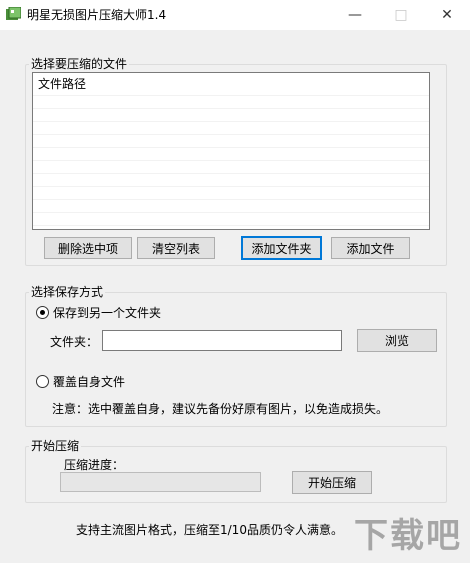  Describe the element at coordinates (370, 248) in the screenshot. I see `add-files-button: 添加文件` at that location.